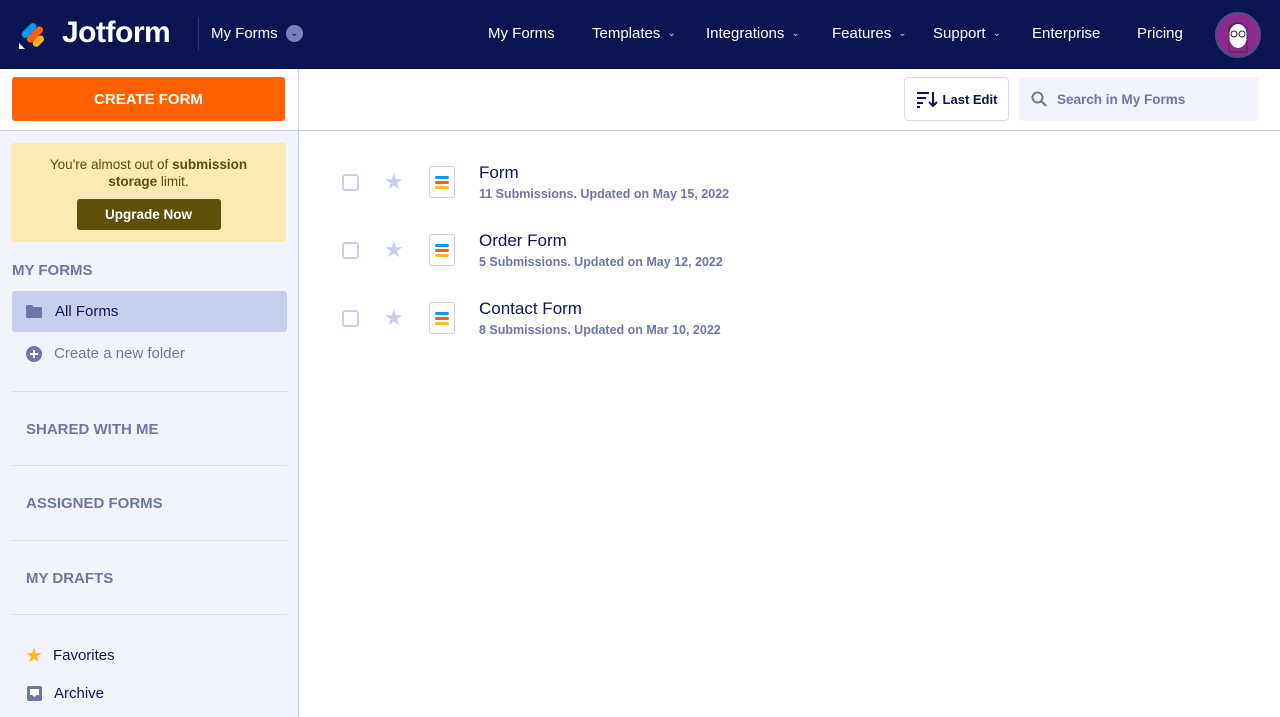  Describe the element at coordinates (601, 241) in the screenshot. I see `form-title: Order Form` at that location.